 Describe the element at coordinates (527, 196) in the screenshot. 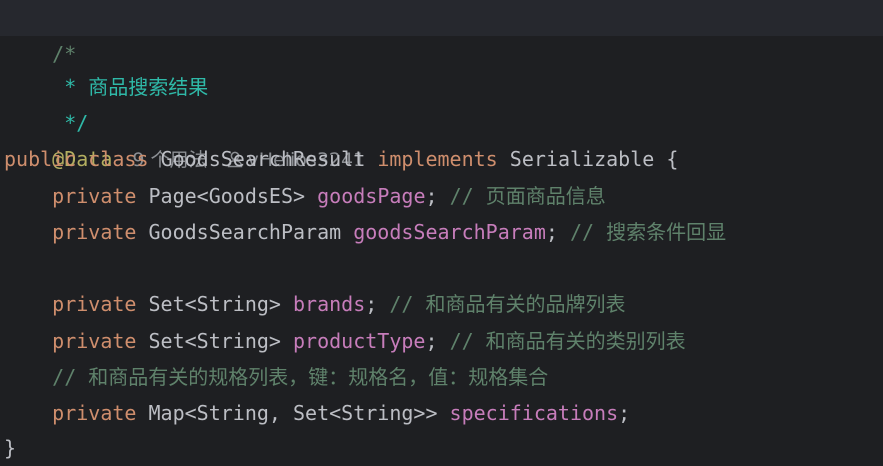

I see `line-comment: // 页面商品信息` at that location.